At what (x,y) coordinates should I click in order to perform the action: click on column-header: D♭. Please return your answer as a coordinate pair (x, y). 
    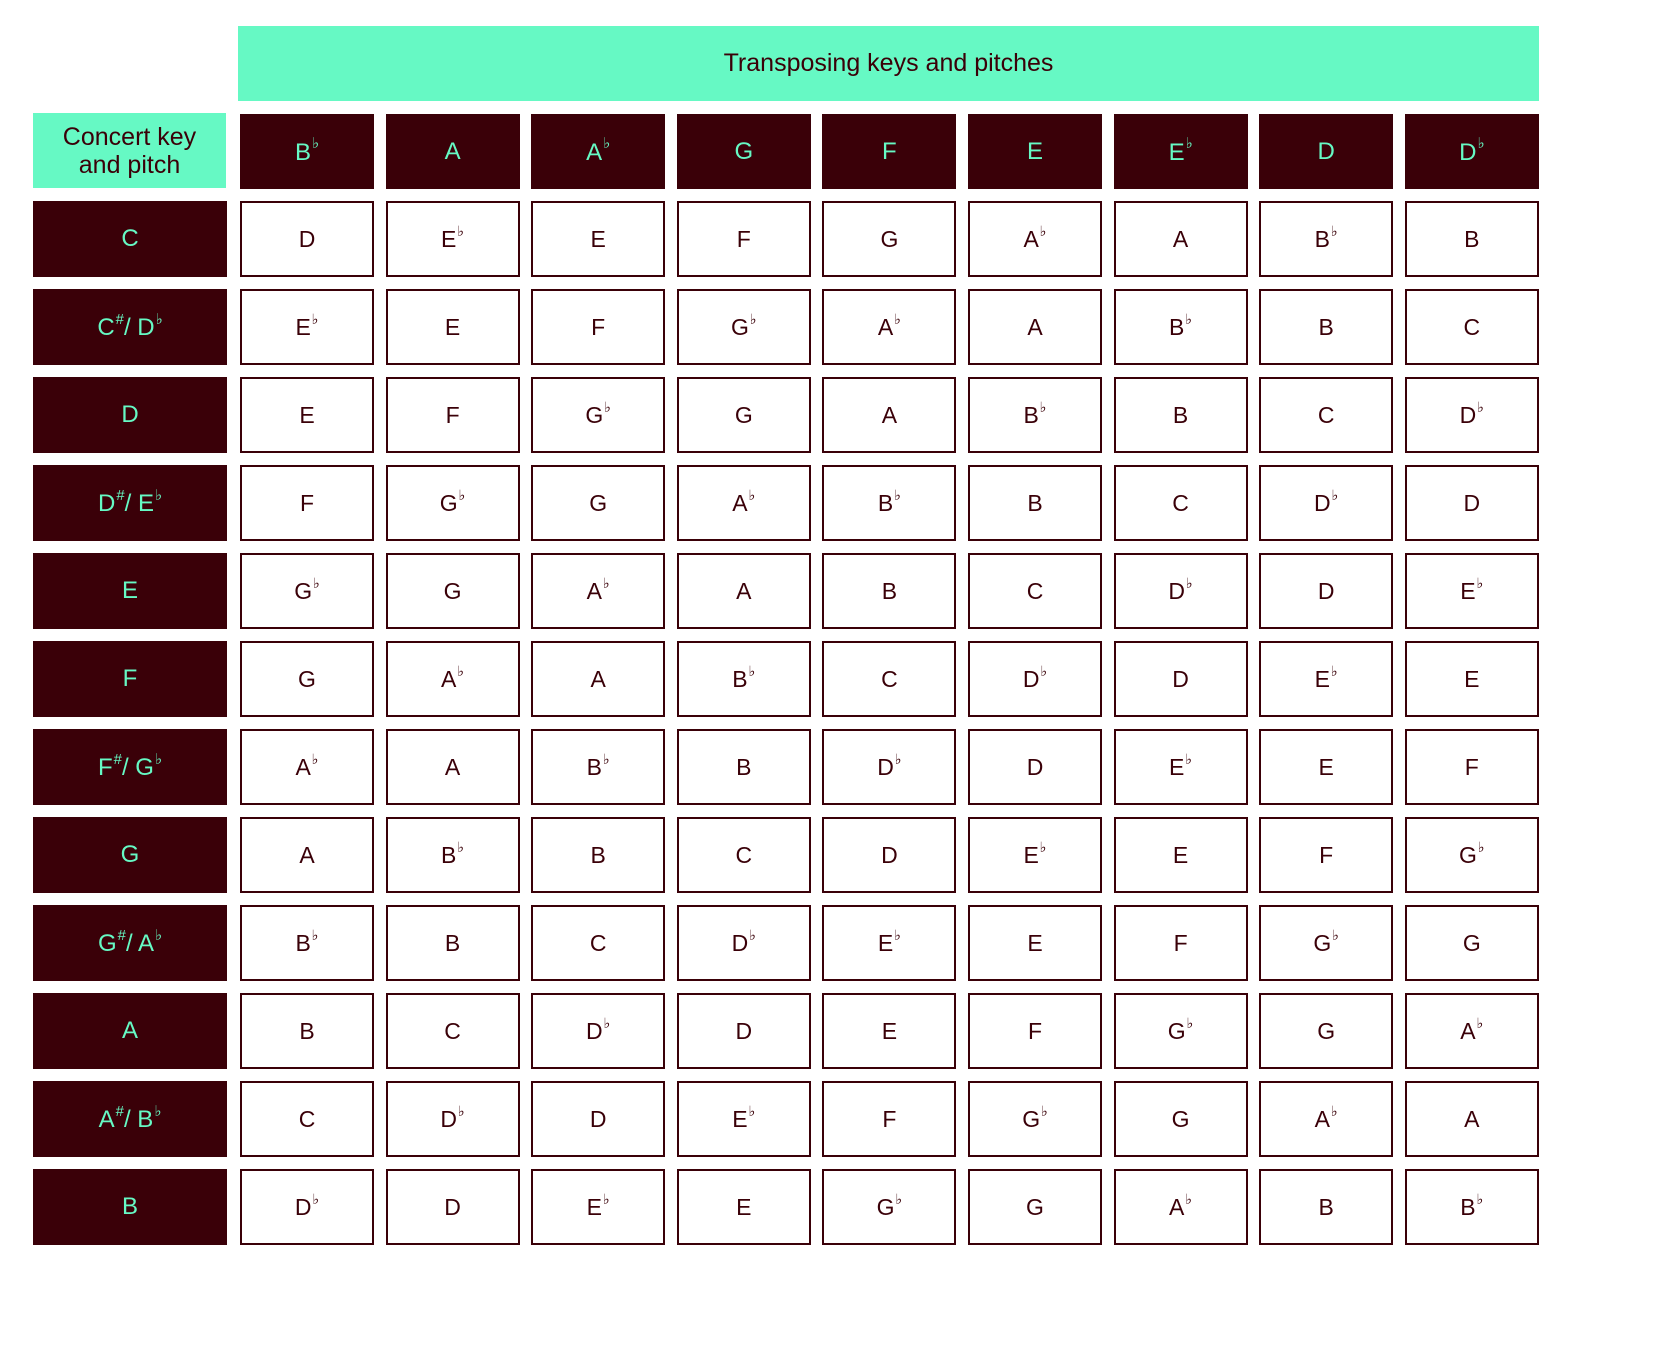
    Looking at the image, I should click on (1471, 151).